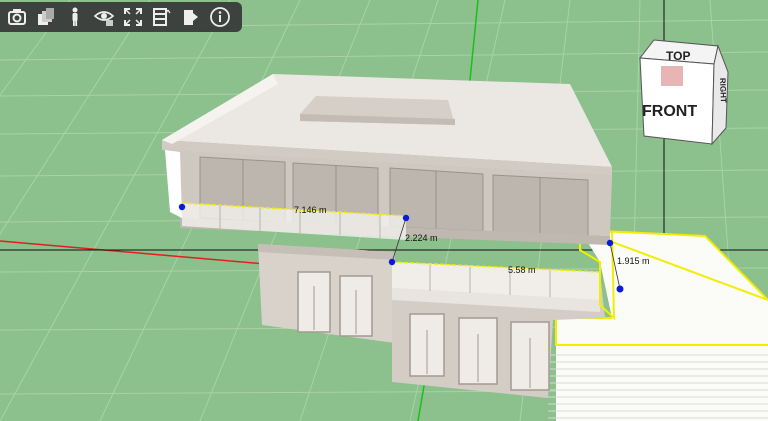 The image size is (768, 421). I want to click on measurement-height: 2.224 m, so click(421, 238).